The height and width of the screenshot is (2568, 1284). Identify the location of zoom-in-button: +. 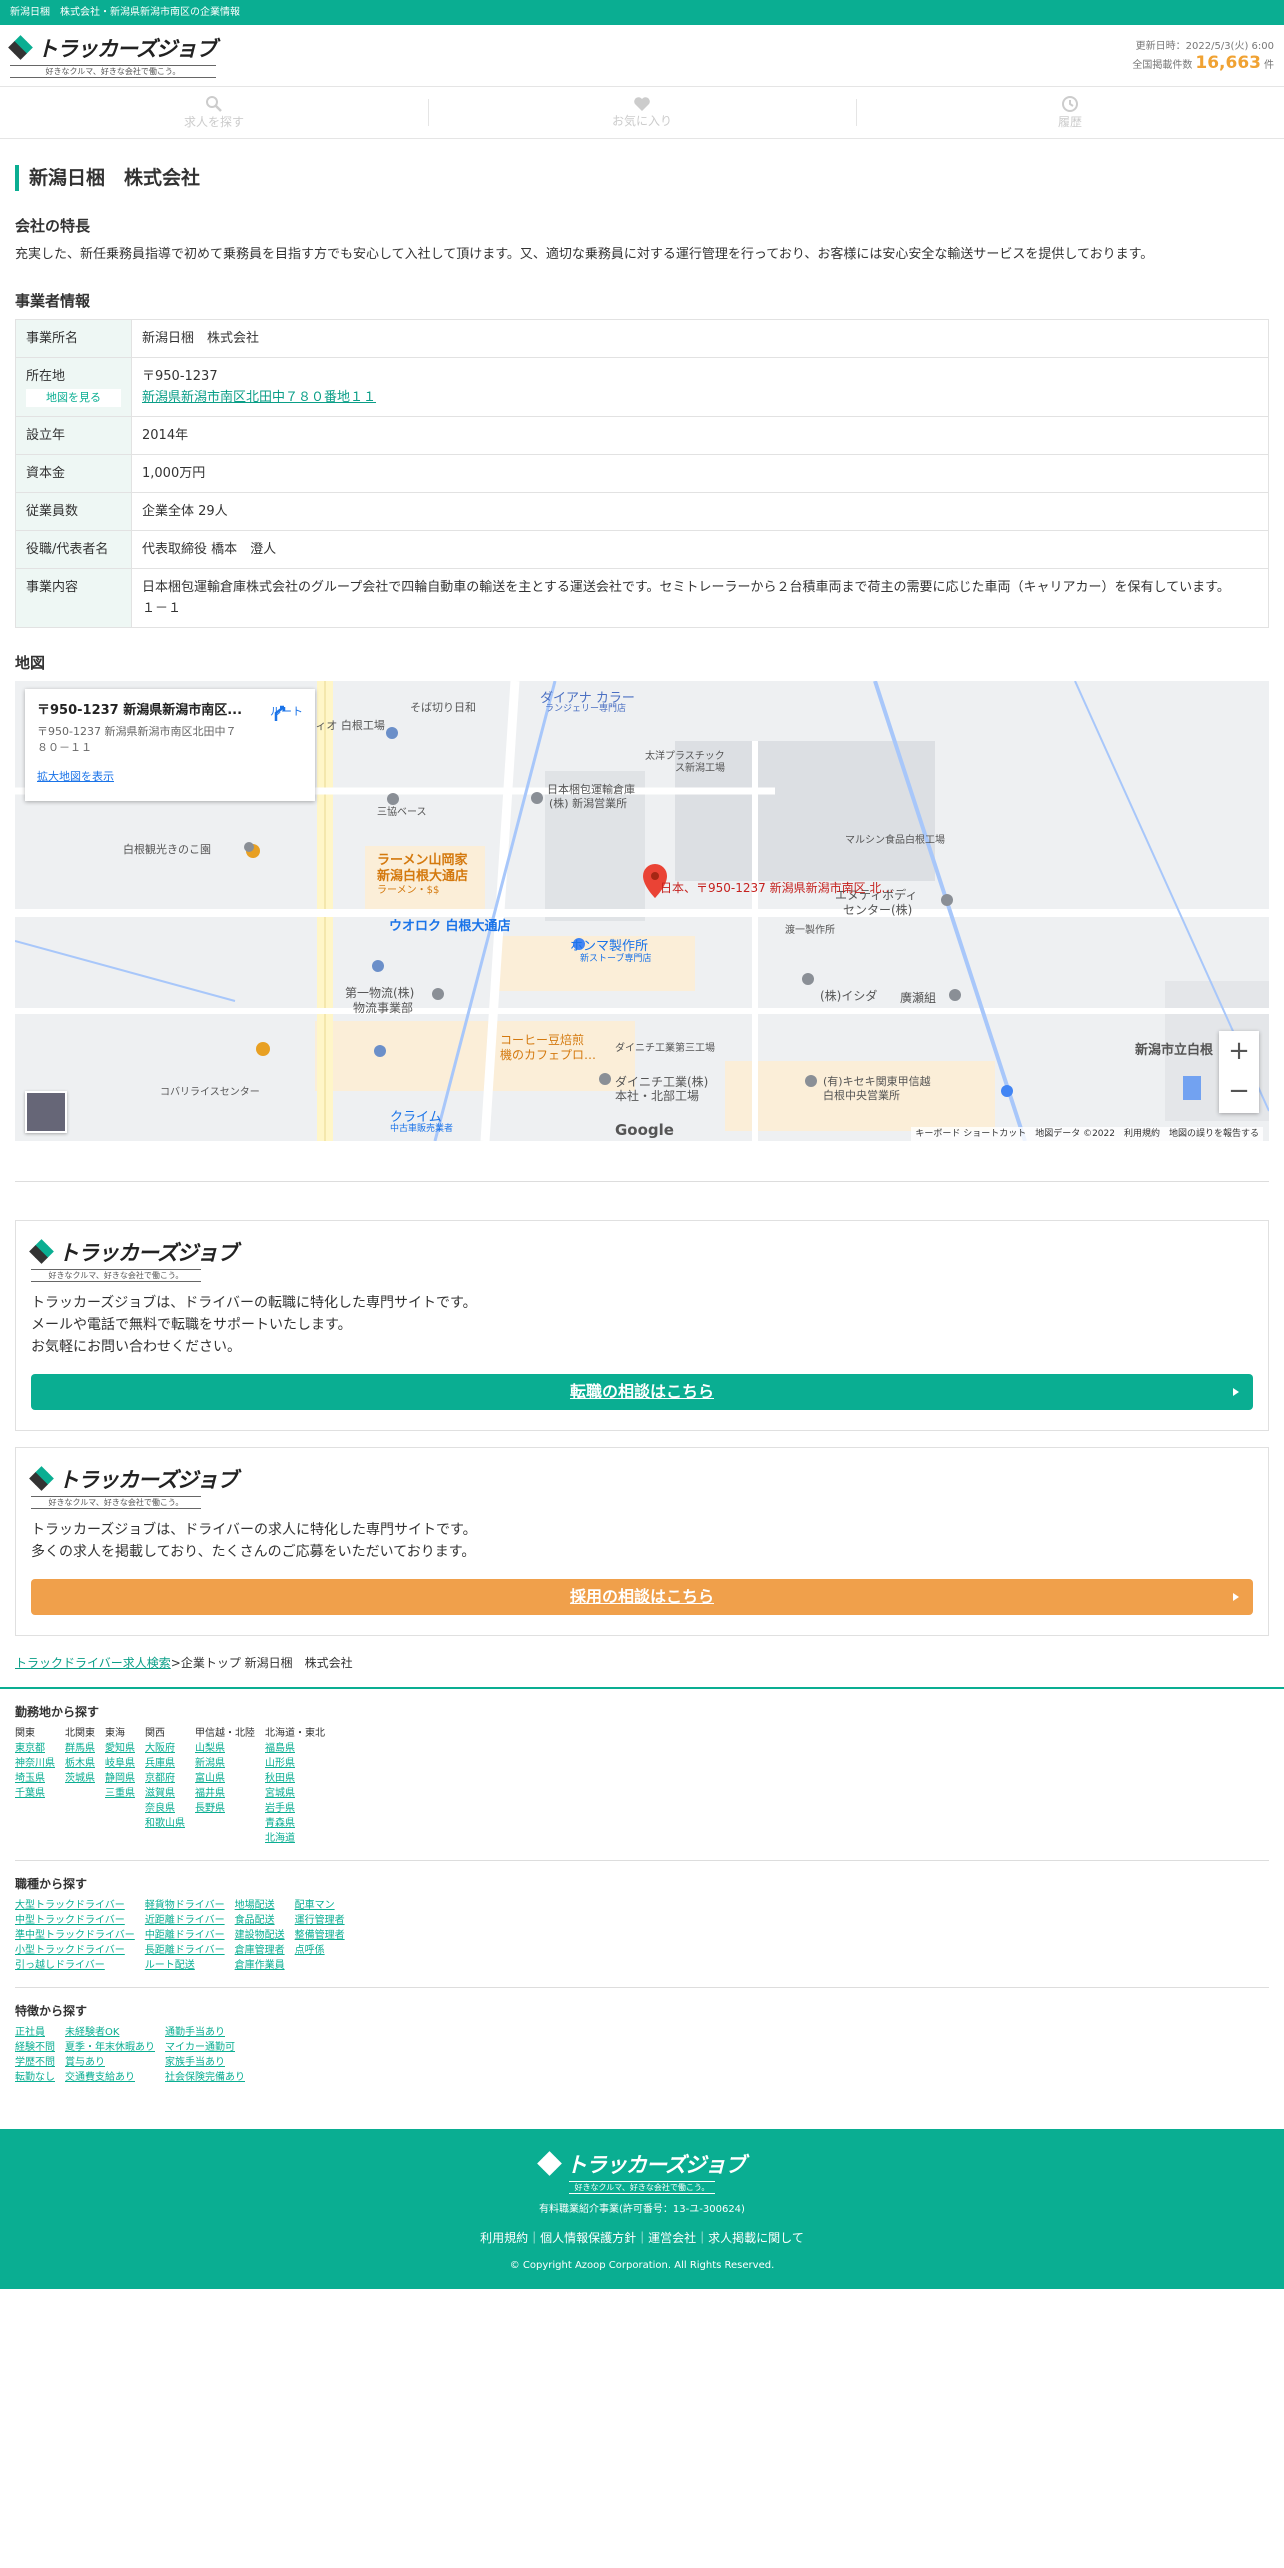
(1239, 1051).